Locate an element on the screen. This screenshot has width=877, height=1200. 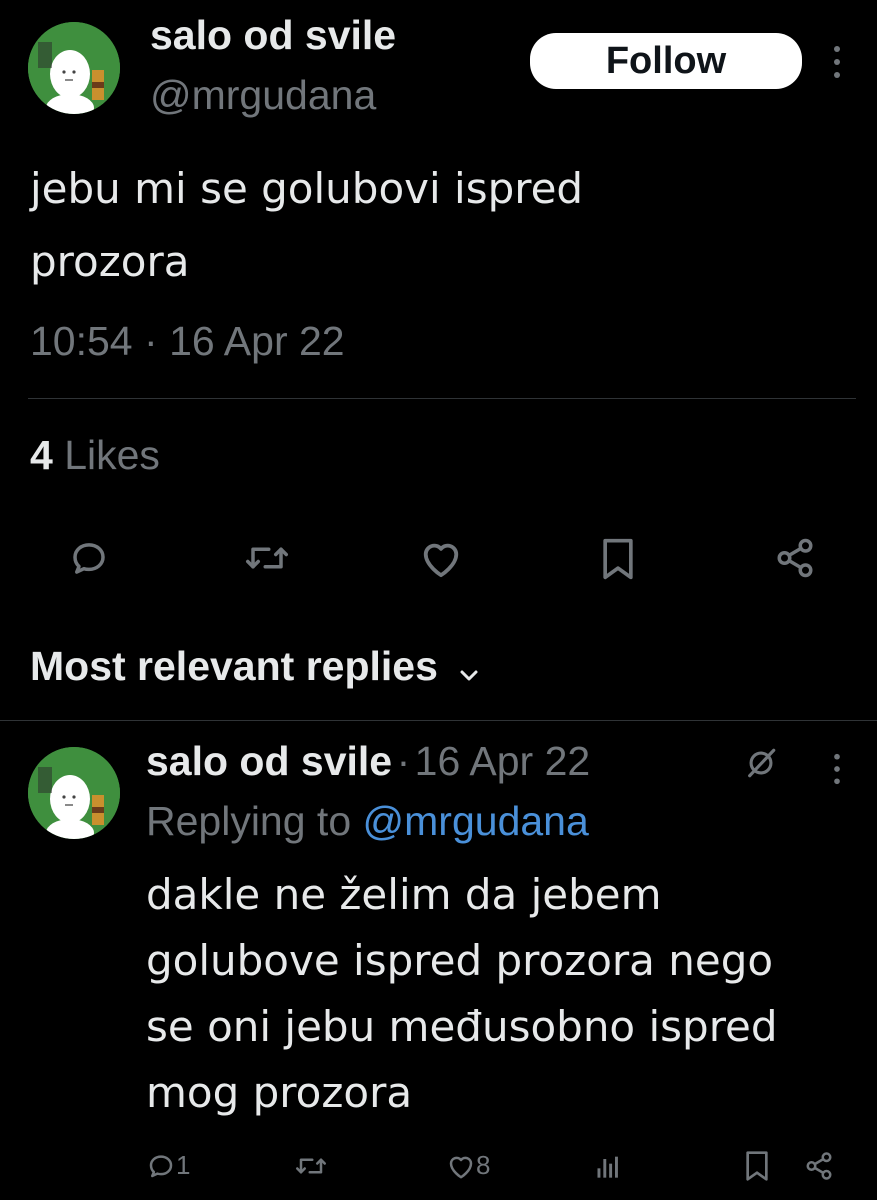
replies-sort-dropdown: Most relevant replies is located at coordinates (255, 668).